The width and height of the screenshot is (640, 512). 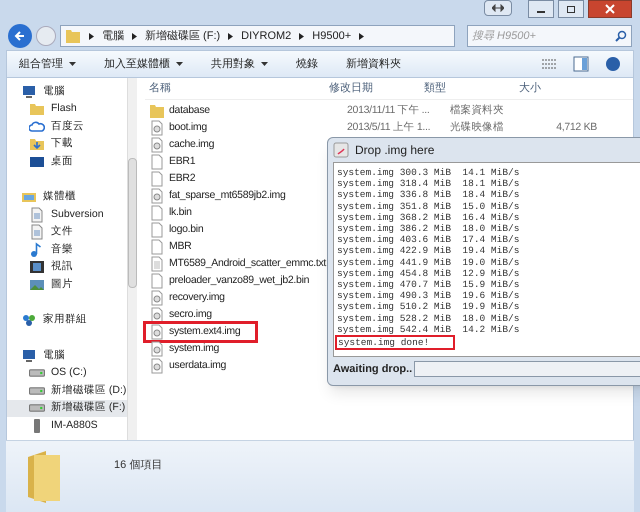 What do you see at coordinates (67, 285) in the screenshot?
I see `sidebar-item: 圖片` at bounding box center [67, 285].